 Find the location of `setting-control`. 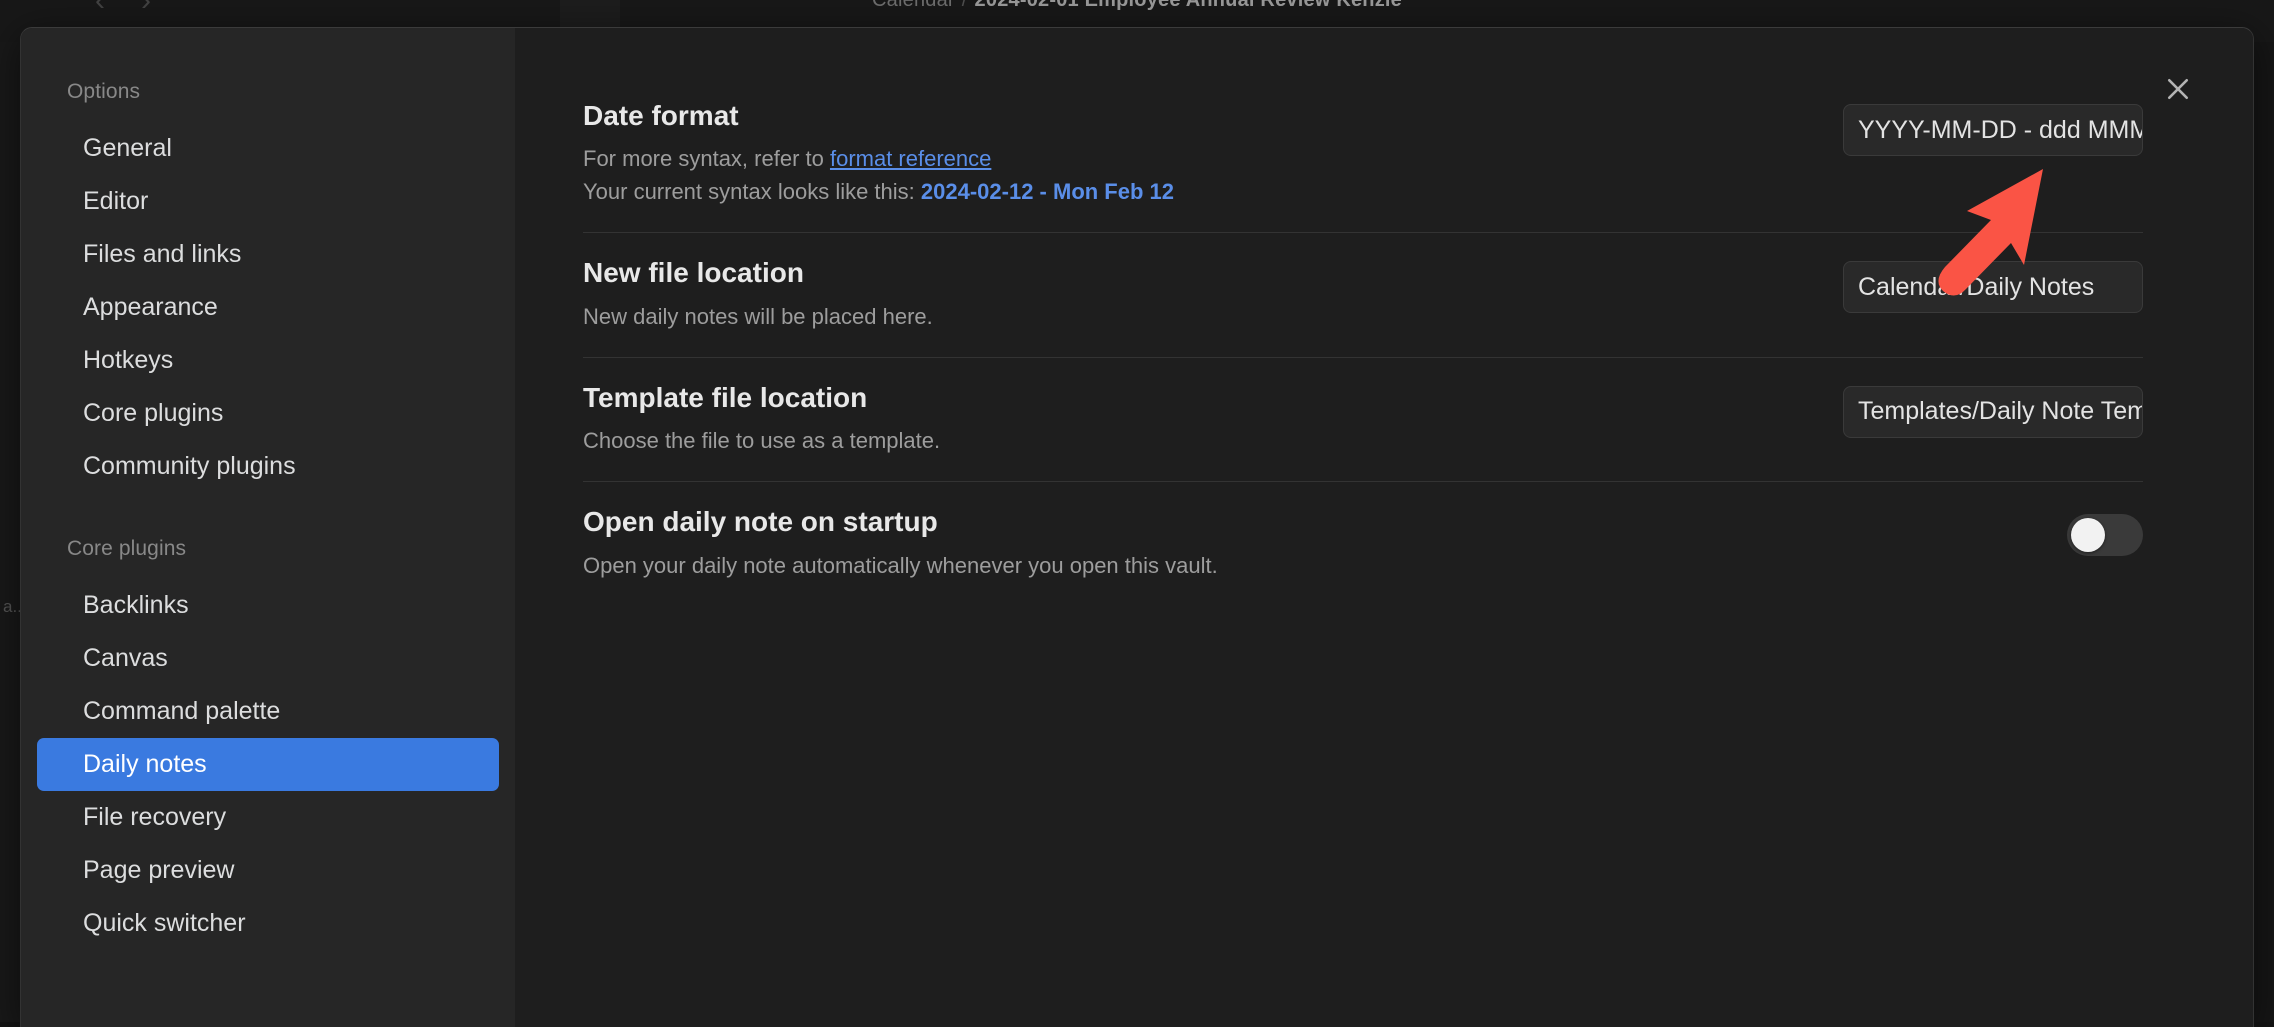

setting-control is located at coordinates (2105, 530).